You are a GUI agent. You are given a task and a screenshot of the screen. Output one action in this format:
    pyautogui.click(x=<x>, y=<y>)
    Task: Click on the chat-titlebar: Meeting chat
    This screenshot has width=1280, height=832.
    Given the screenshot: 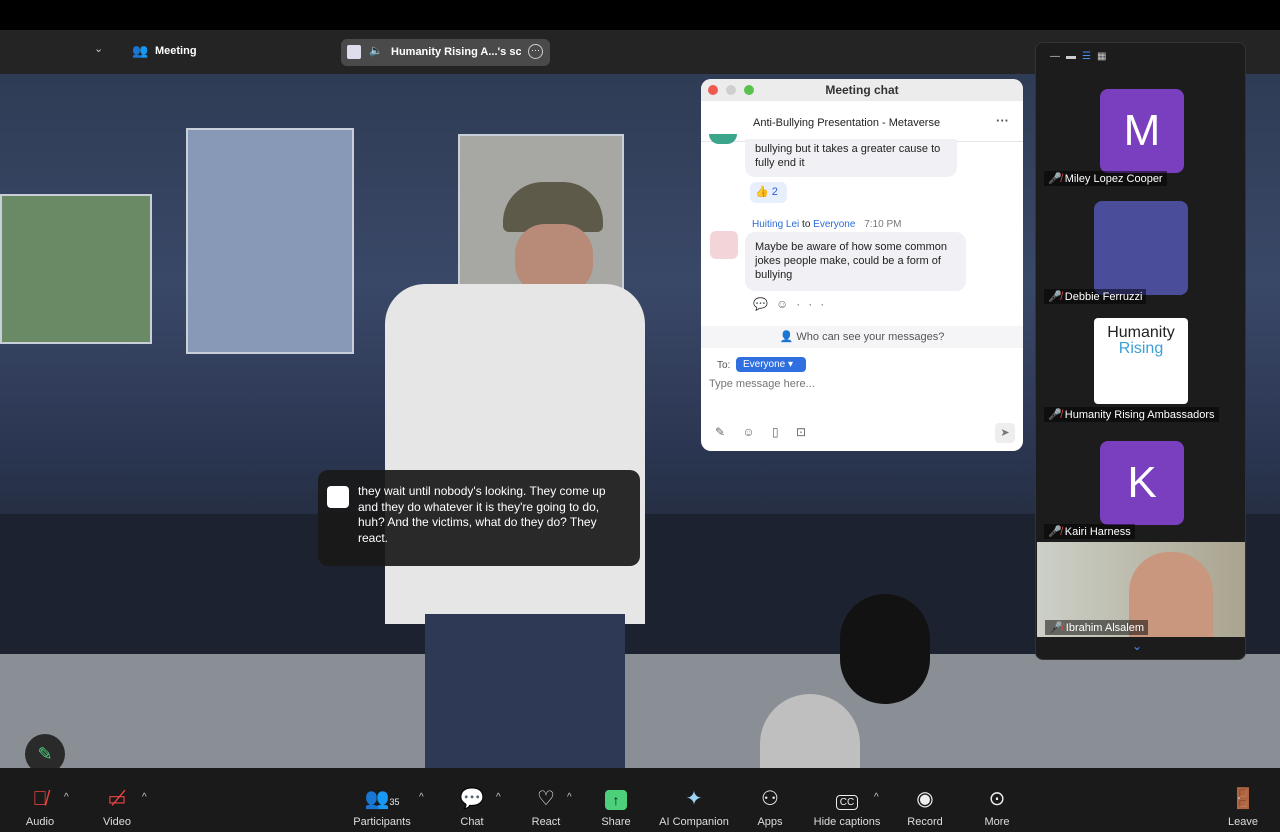 What is the action you would take?
    pyautogui.click(x=862, y=90)
    